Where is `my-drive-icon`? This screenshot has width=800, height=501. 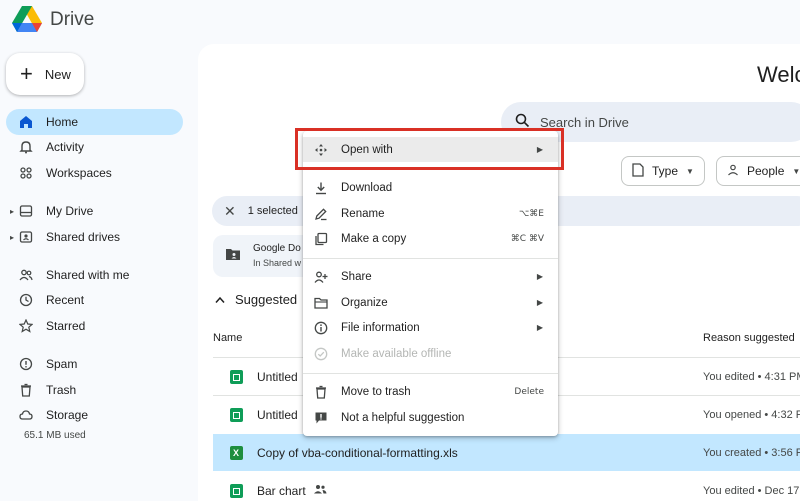
my-drive-icon is located at coordinates (26, 211).